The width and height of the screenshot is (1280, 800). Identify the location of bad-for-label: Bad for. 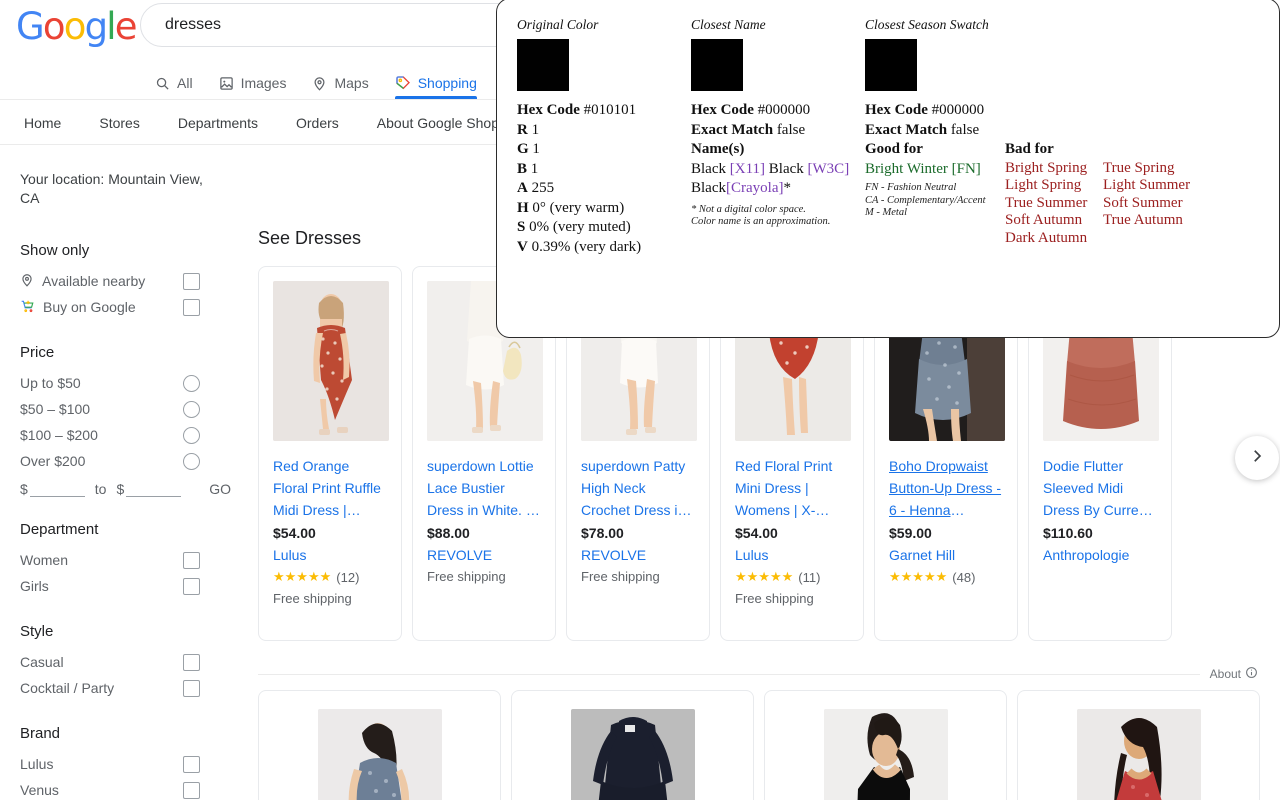
(1029, 149).